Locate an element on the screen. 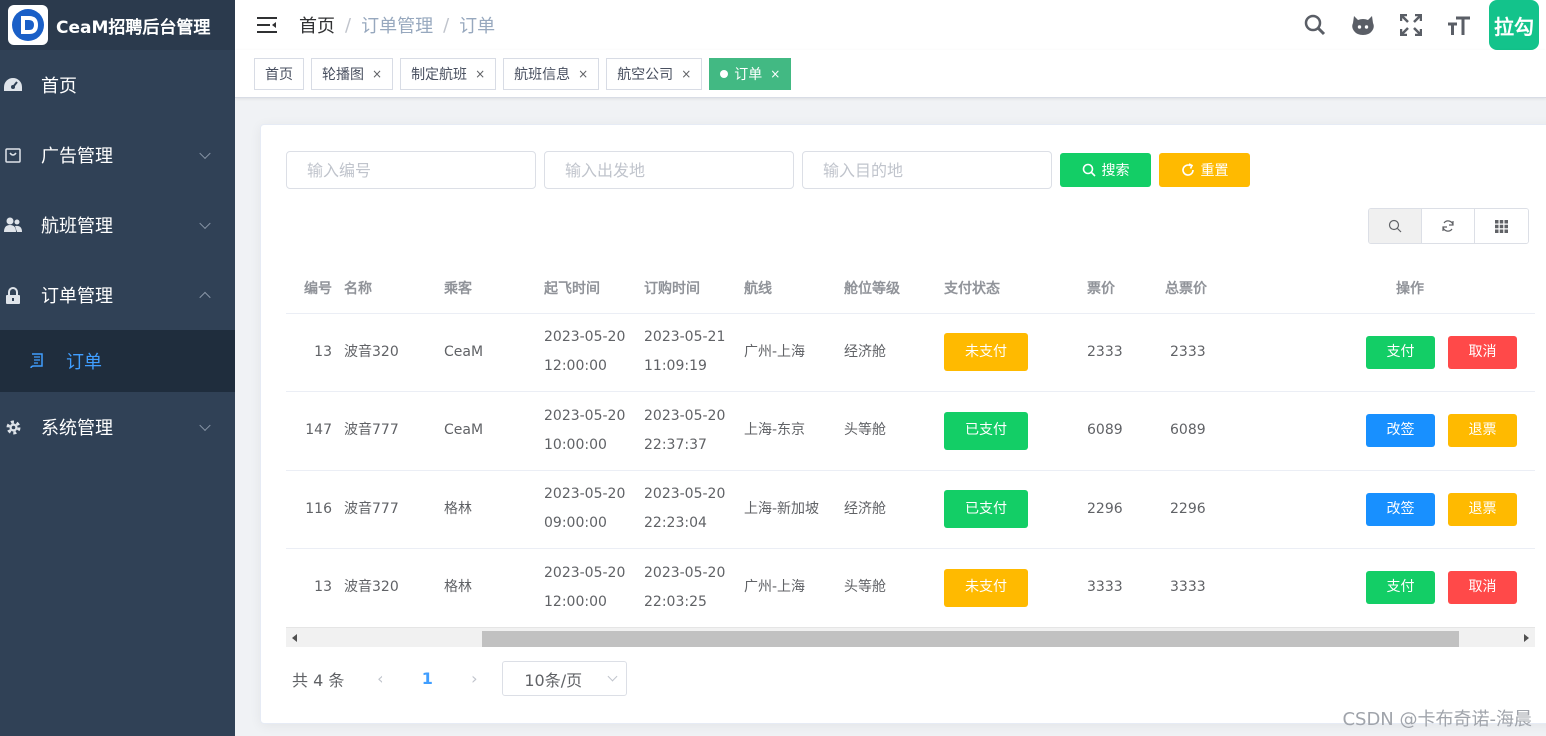  table-toolbar is located at coordinates (1448, 226).